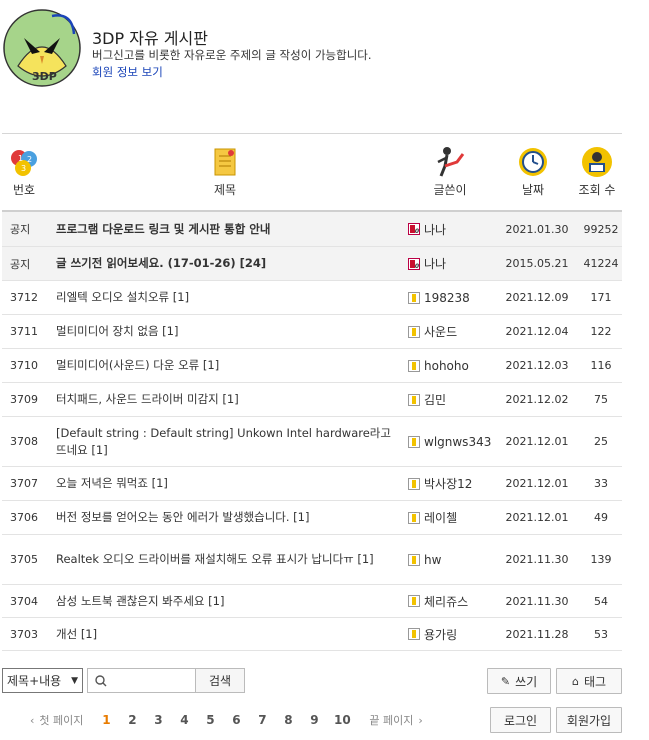  Describe the element at coordinates (312, 634) in the screenshot. I see `table-row: 3703 개선 [1] 용가링 2021.11.28 53` at that location.